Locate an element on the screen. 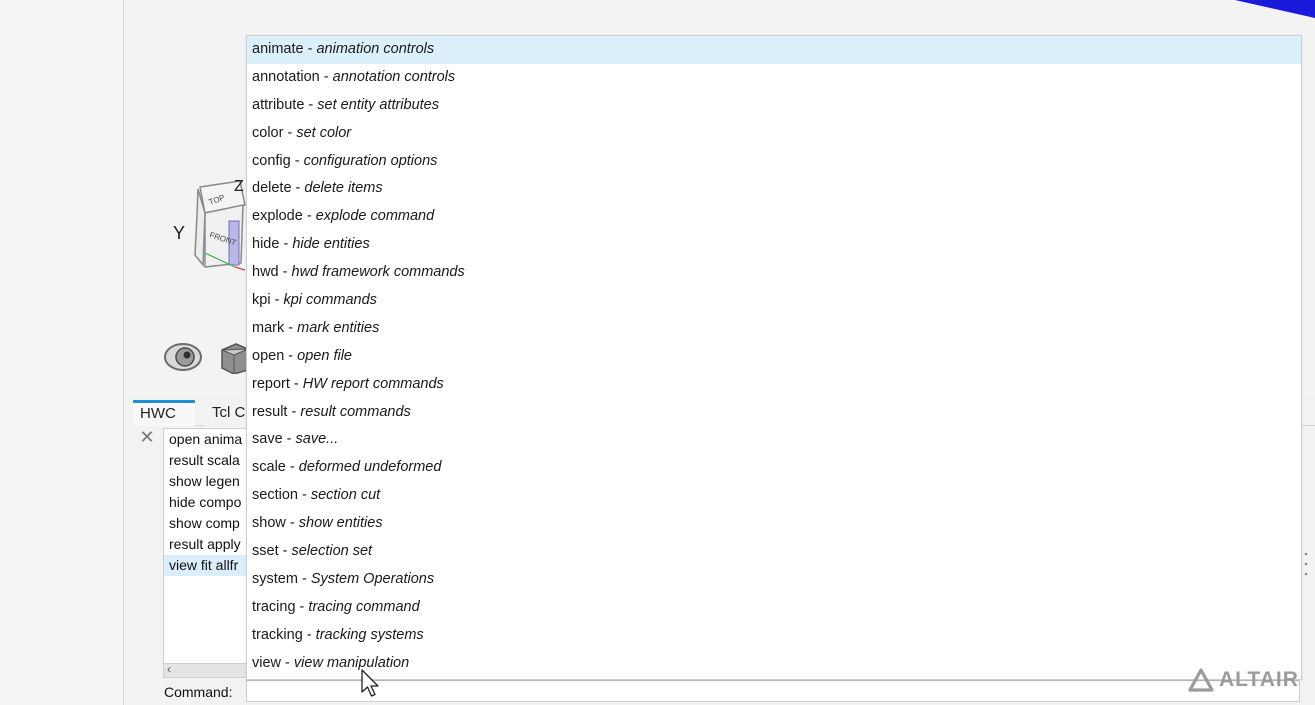 This screenshot has width=1315, height=705. history-item: result scala is located at coordinates (208, 460).